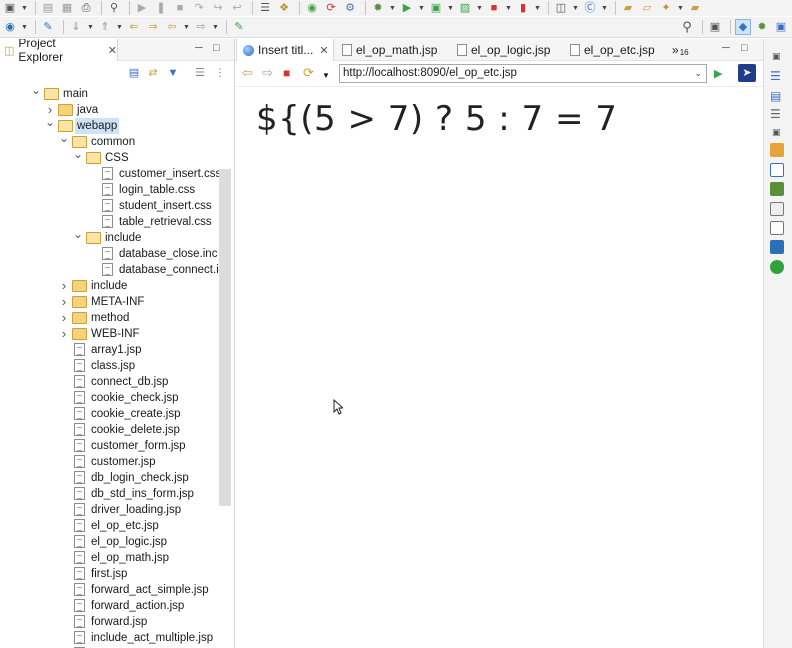 The width and height of the screenshot is (792, 648). I want to click on external-tools-icon: ▨, so click(465, 8).